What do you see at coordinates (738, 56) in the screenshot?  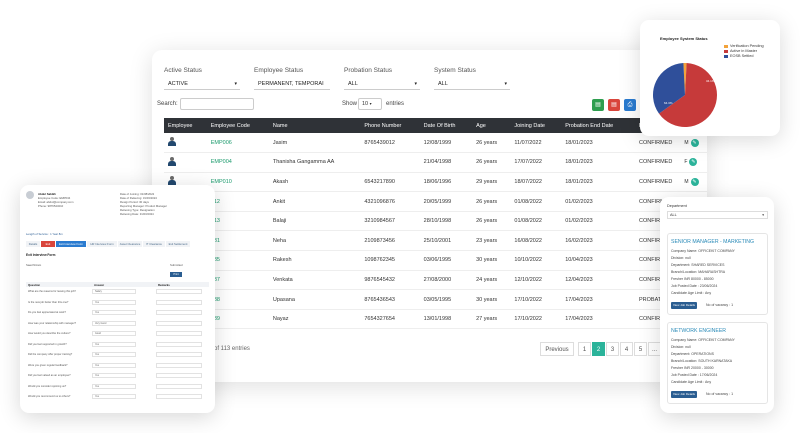 I see `legend-item: EOSB Settled` at bounding box center [738, 56].